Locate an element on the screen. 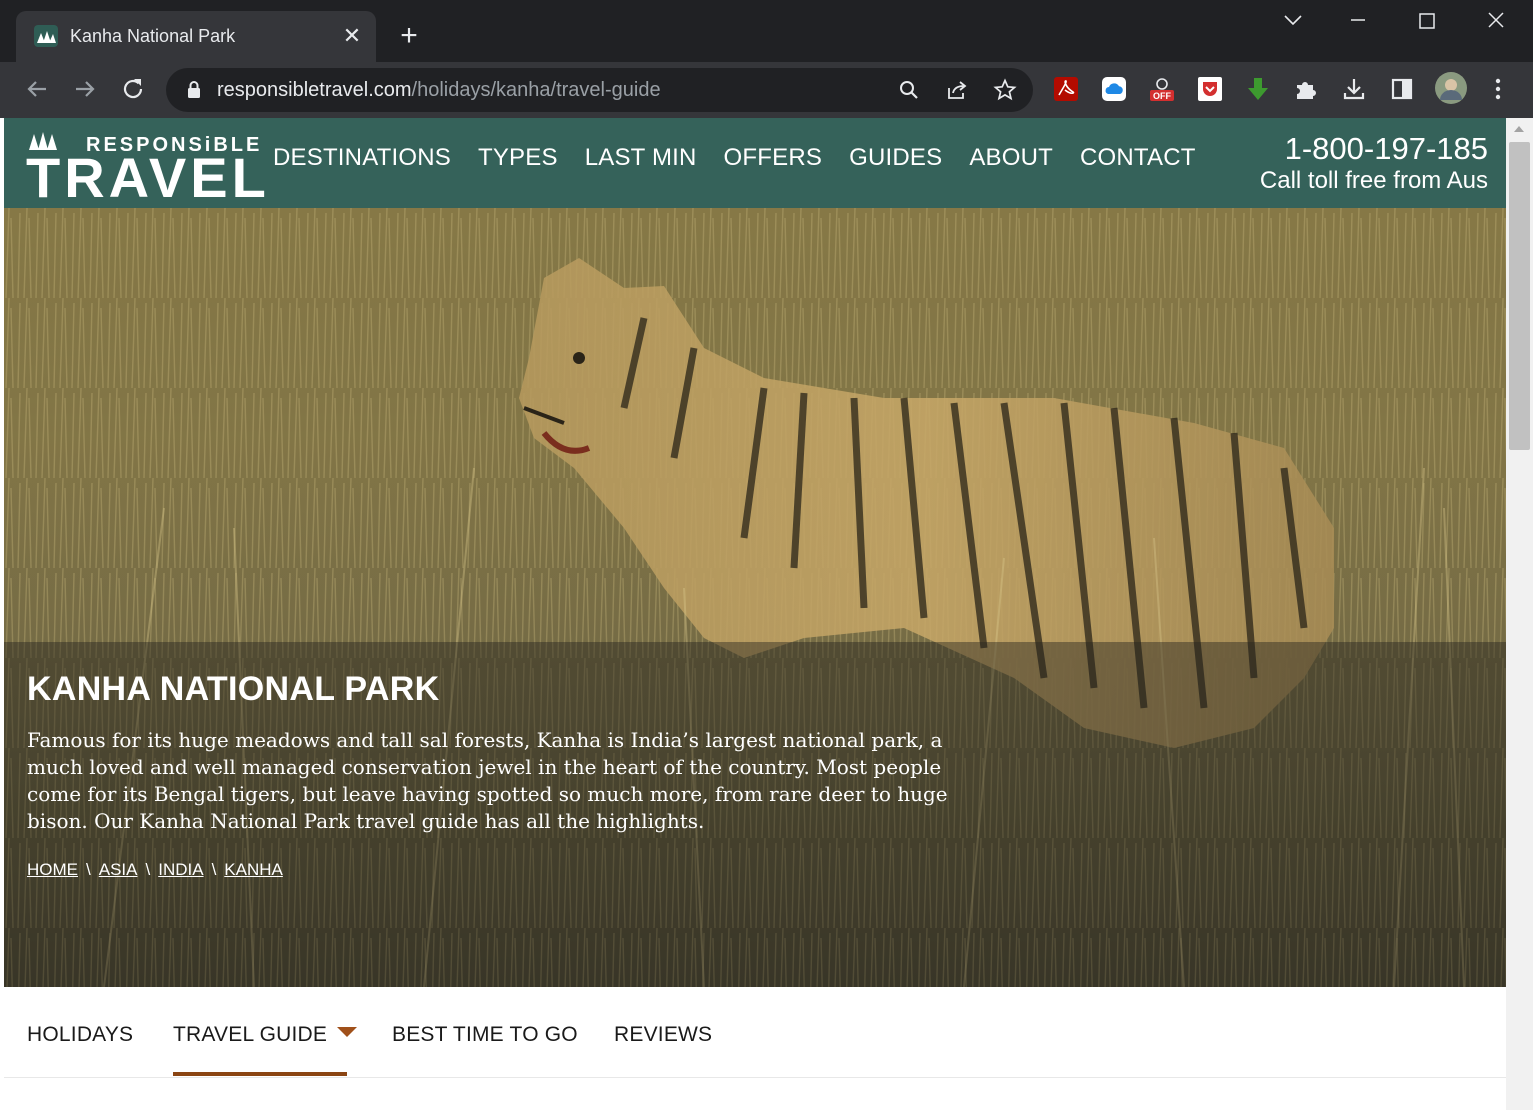 The height and width of the screenshot is (1110, 1533). nav-last-min: LAST MIN is located at coordinates (641, 158).